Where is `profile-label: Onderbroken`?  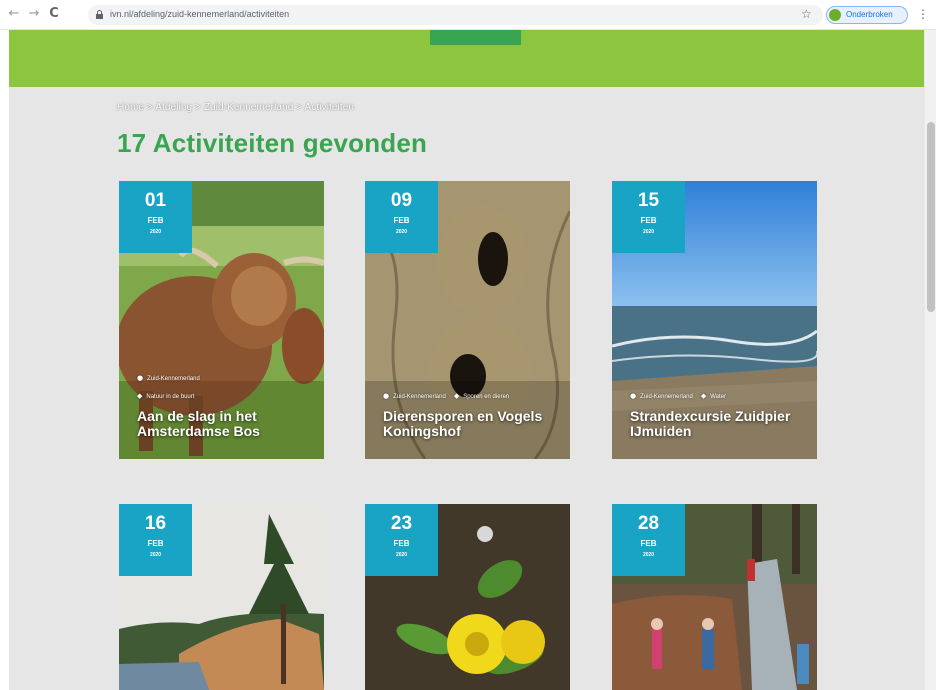 profile-label: Onderbroken is located at coordinates (869, 14).